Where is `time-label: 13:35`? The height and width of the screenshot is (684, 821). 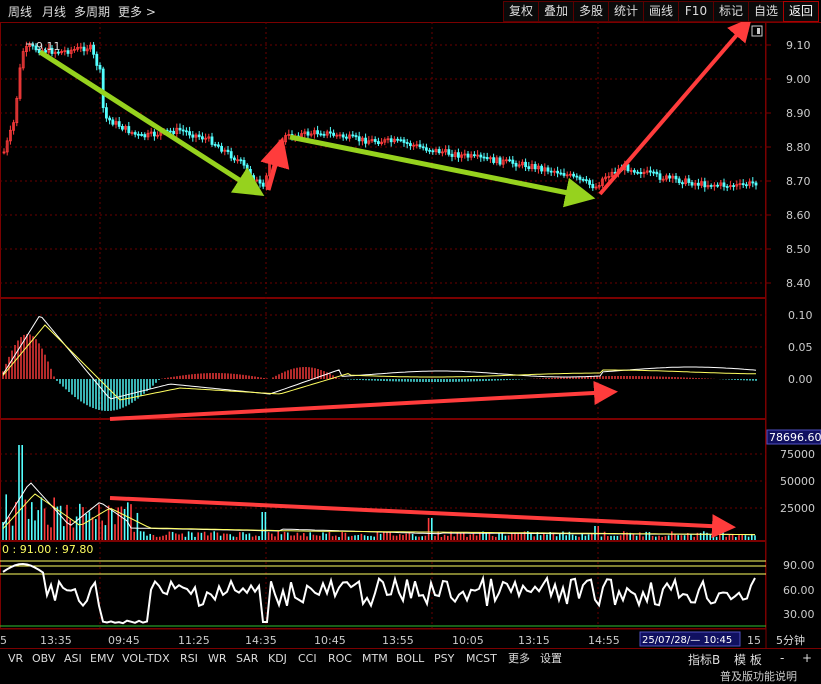
time-label: 13:35 is located at coordinates (56, 640).